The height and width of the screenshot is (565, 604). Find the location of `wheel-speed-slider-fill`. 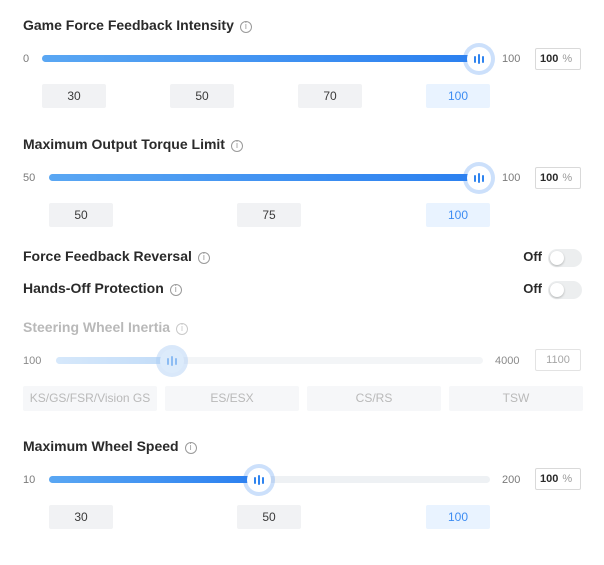

wheel-speed-slider-fill is located at coordinates (153, 479).